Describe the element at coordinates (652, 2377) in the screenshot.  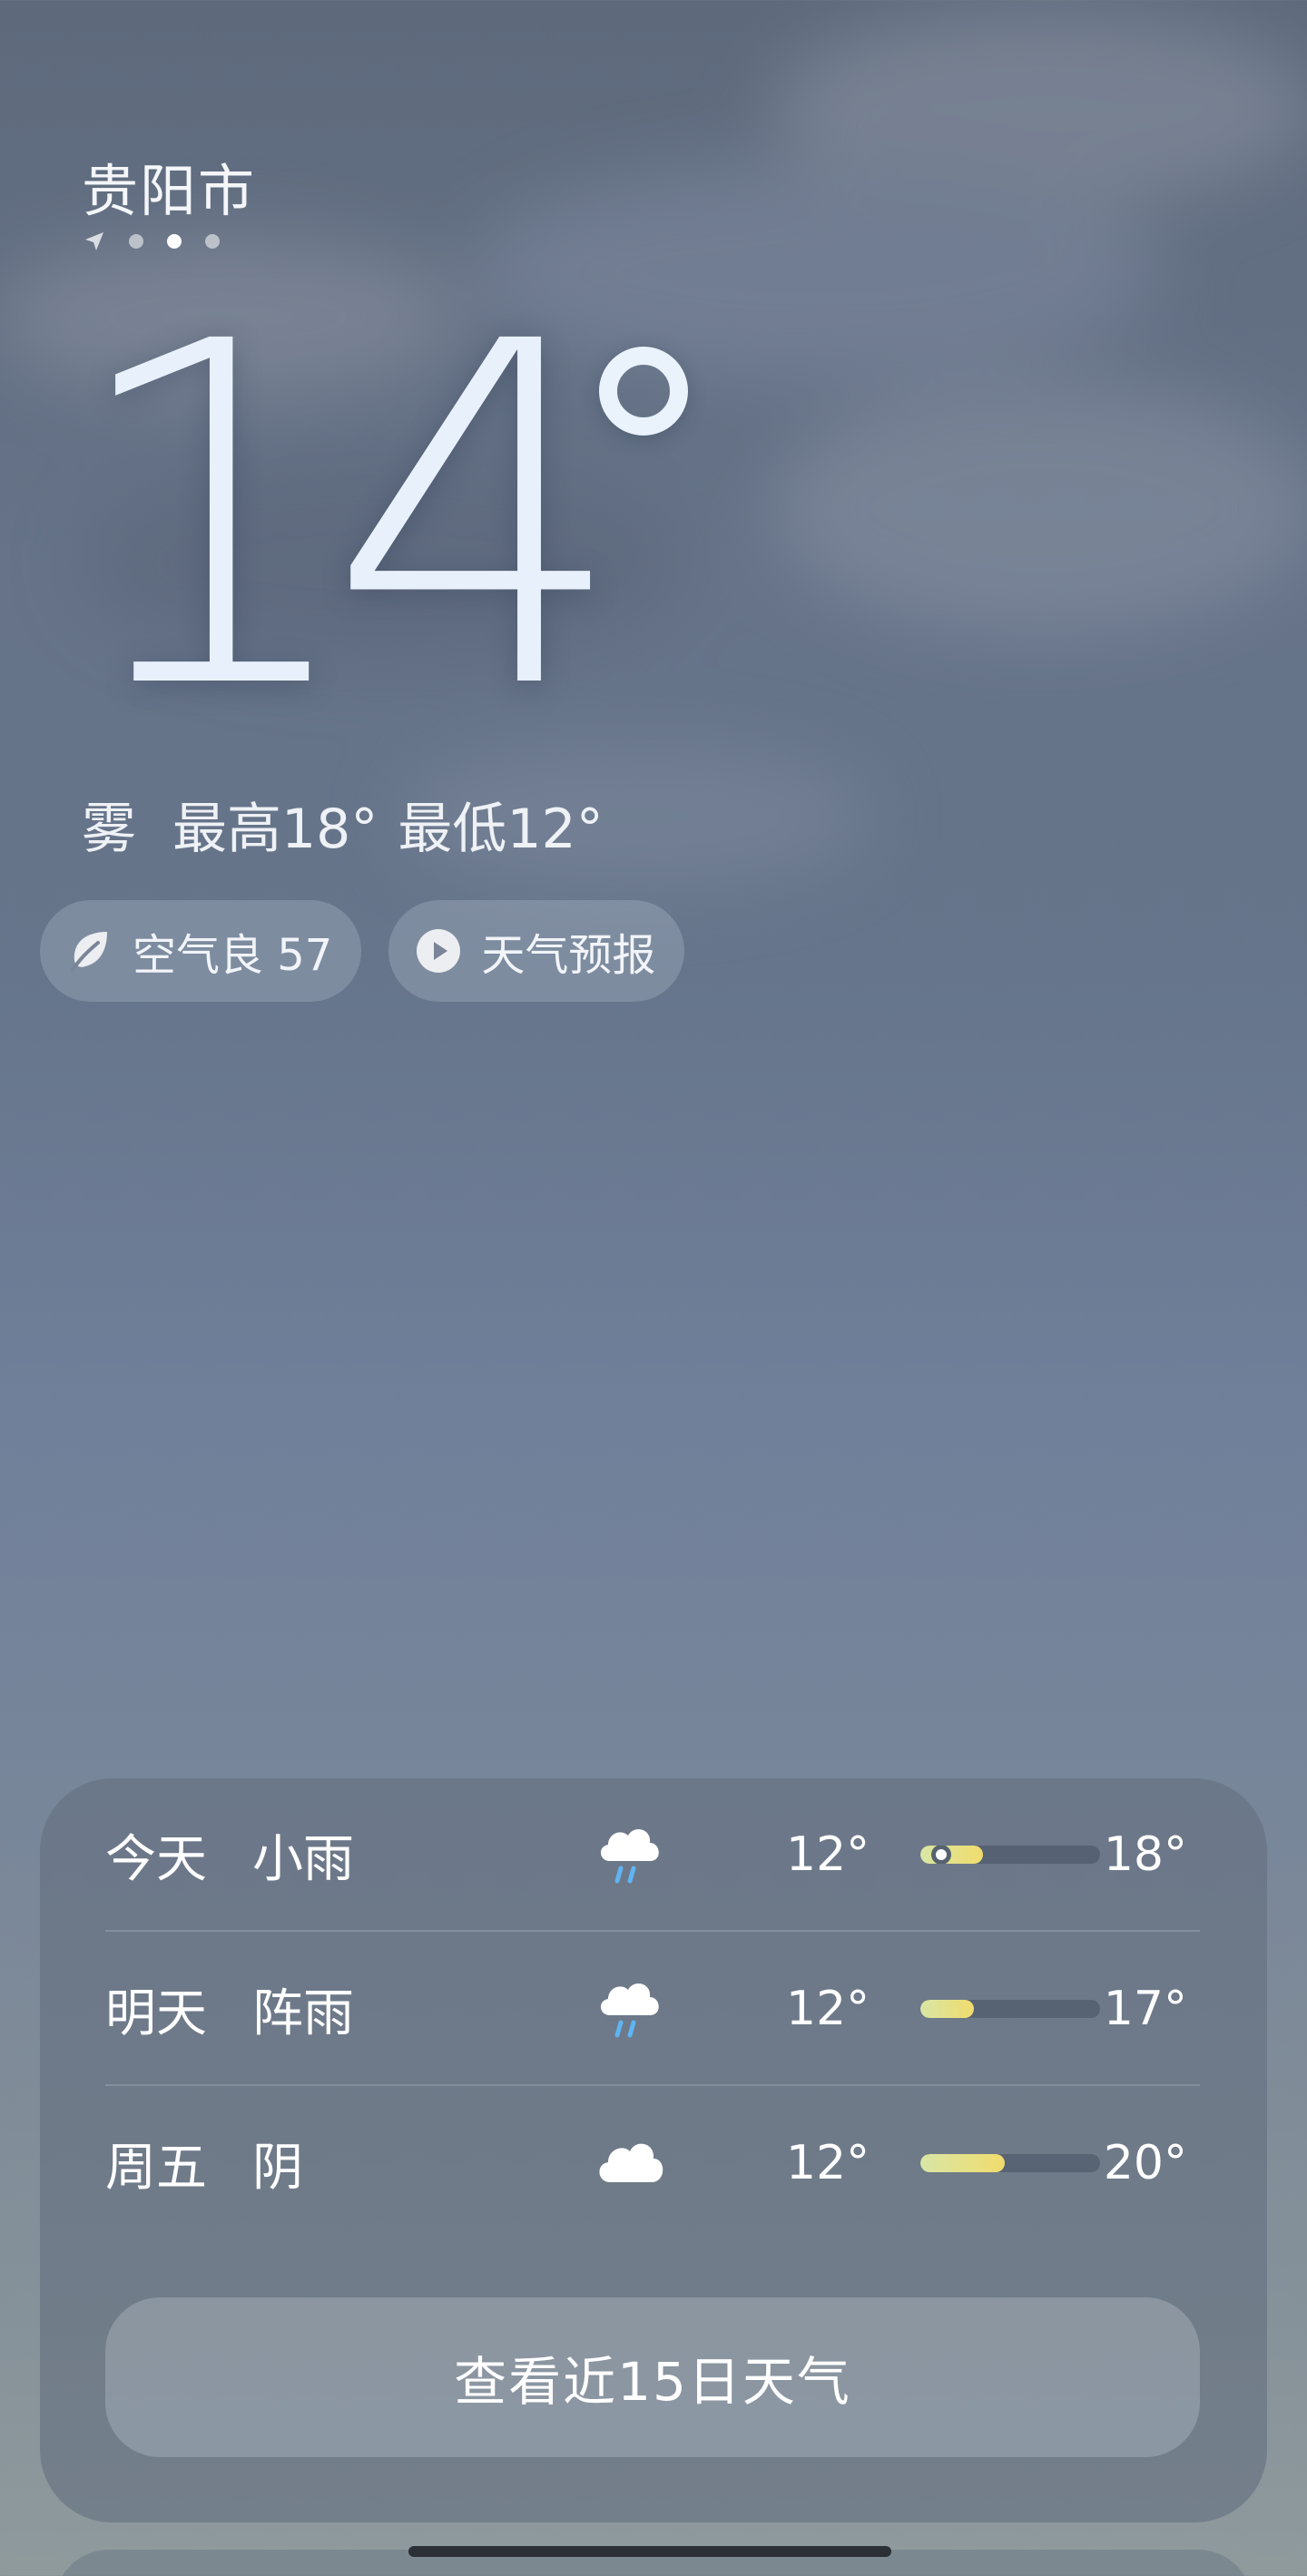
I see `view-15-day-forecast-button: 查看近15日天气` at that location.